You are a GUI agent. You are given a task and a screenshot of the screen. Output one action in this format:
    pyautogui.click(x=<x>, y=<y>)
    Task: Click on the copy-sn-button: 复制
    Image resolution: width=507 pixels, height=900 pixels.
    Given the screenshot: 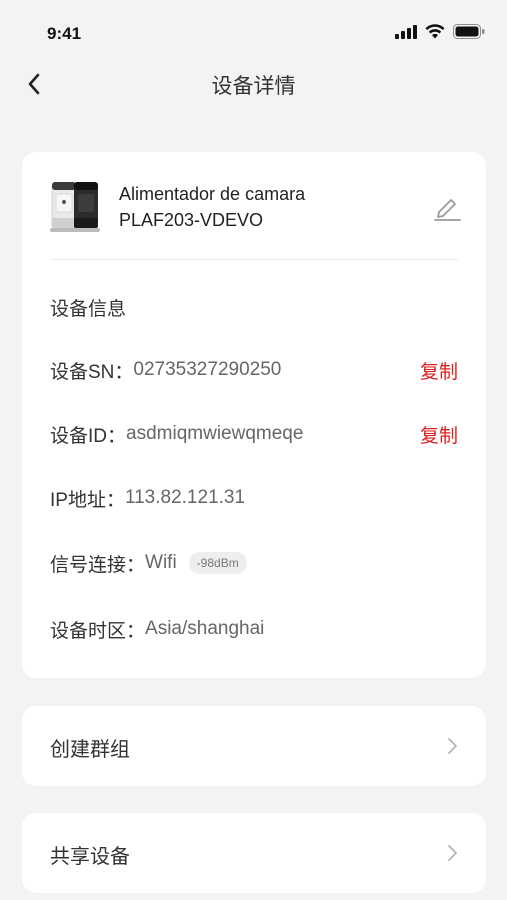 What is the action you would take?
    pyautogui.click(x=439, y=370)
    